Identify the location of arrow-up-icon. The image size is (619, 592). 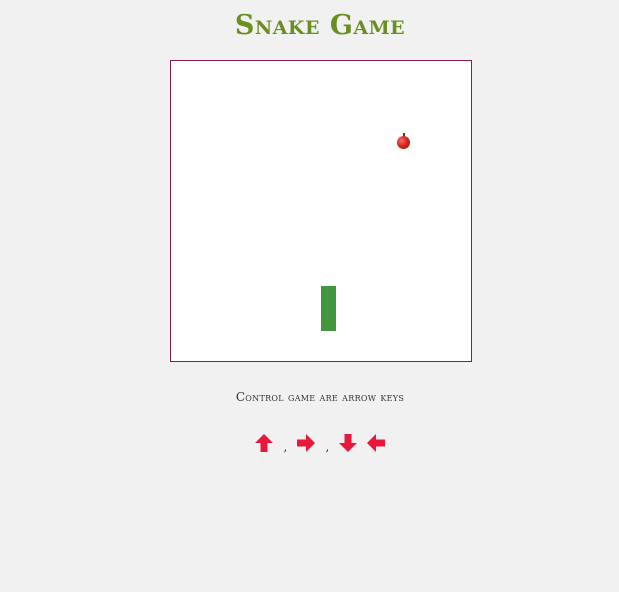
(264, 443).